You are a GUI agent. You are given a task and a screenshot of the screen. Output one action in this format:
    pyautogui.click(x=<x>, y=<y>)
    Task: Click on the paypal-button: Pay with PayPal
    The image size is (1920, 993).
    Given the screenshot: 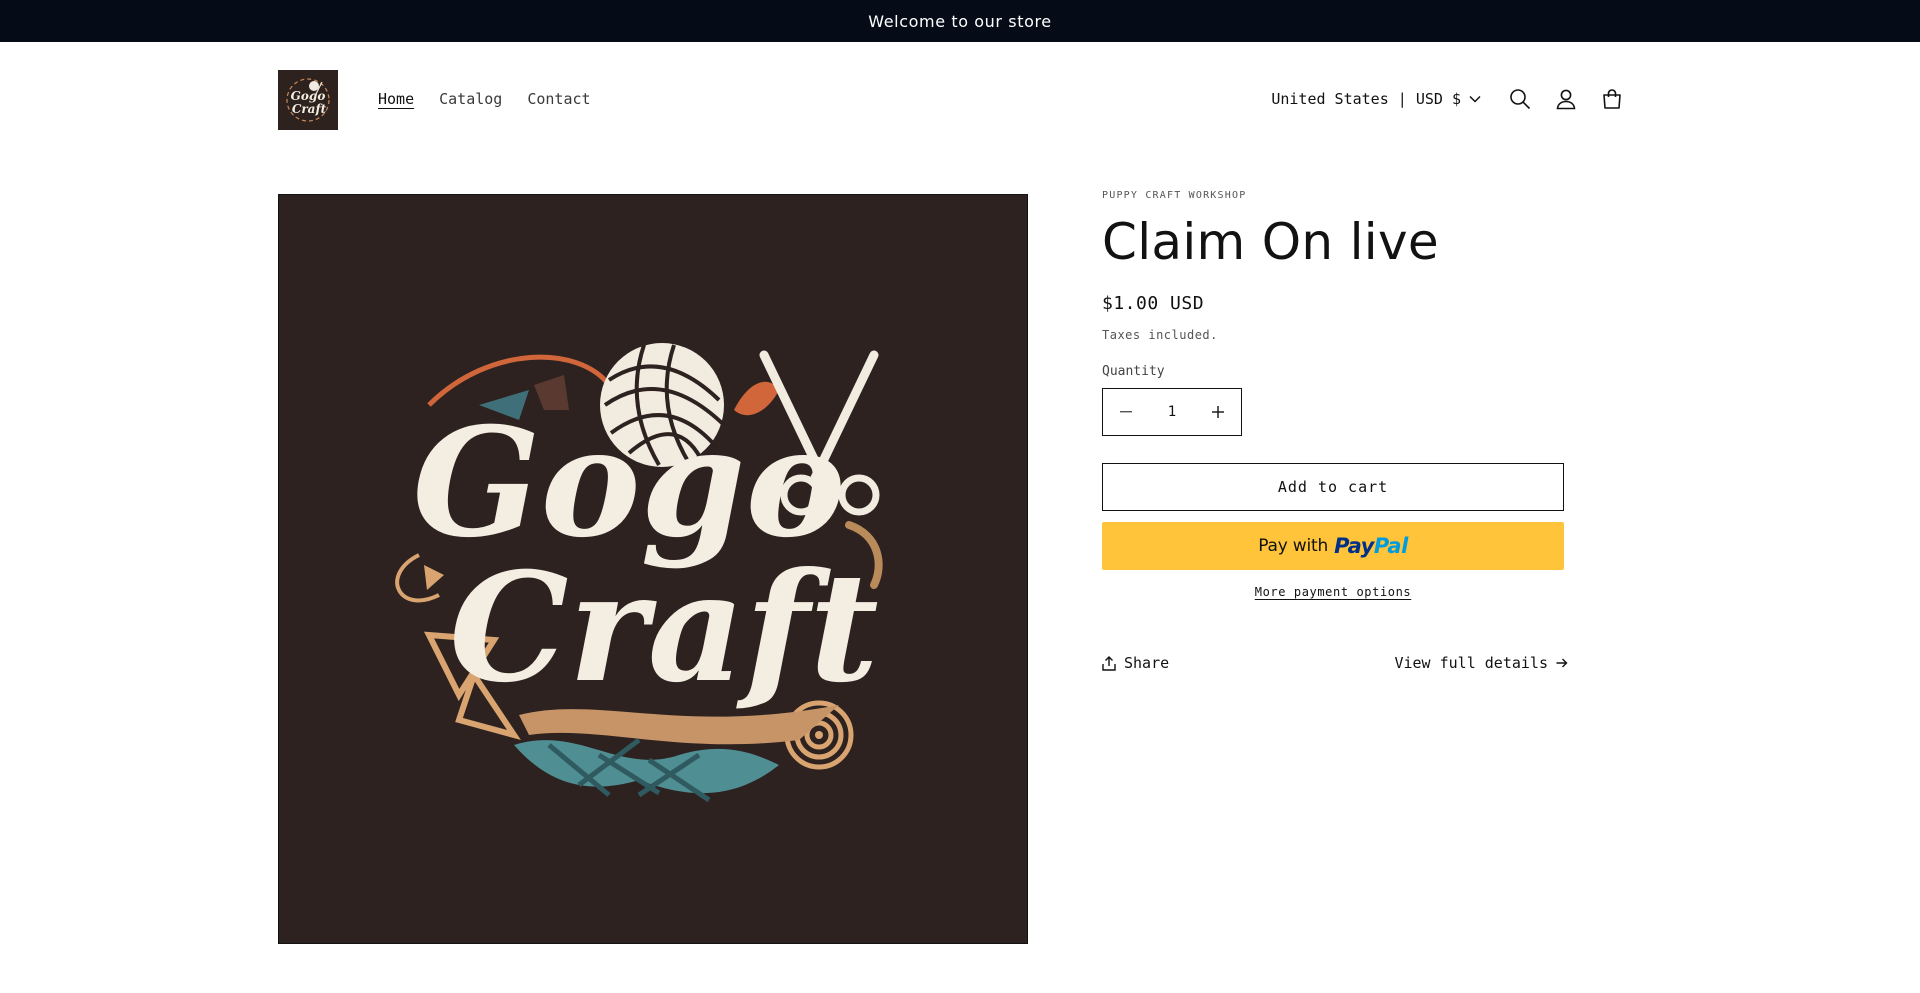 What is the action you would take?
    pyautogui.click(x=1333, y=546)
    